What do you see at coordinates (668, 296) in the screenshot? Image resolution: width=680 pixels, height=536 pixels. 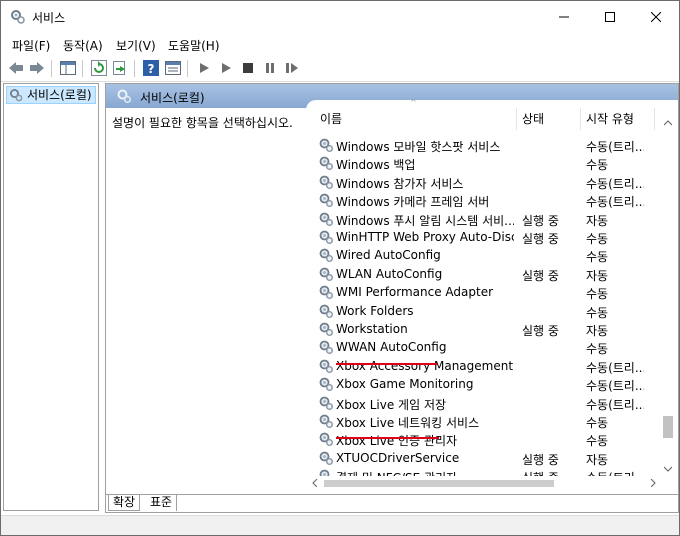 I see `vertical-scrollbar` at bounding box center [668, 296].